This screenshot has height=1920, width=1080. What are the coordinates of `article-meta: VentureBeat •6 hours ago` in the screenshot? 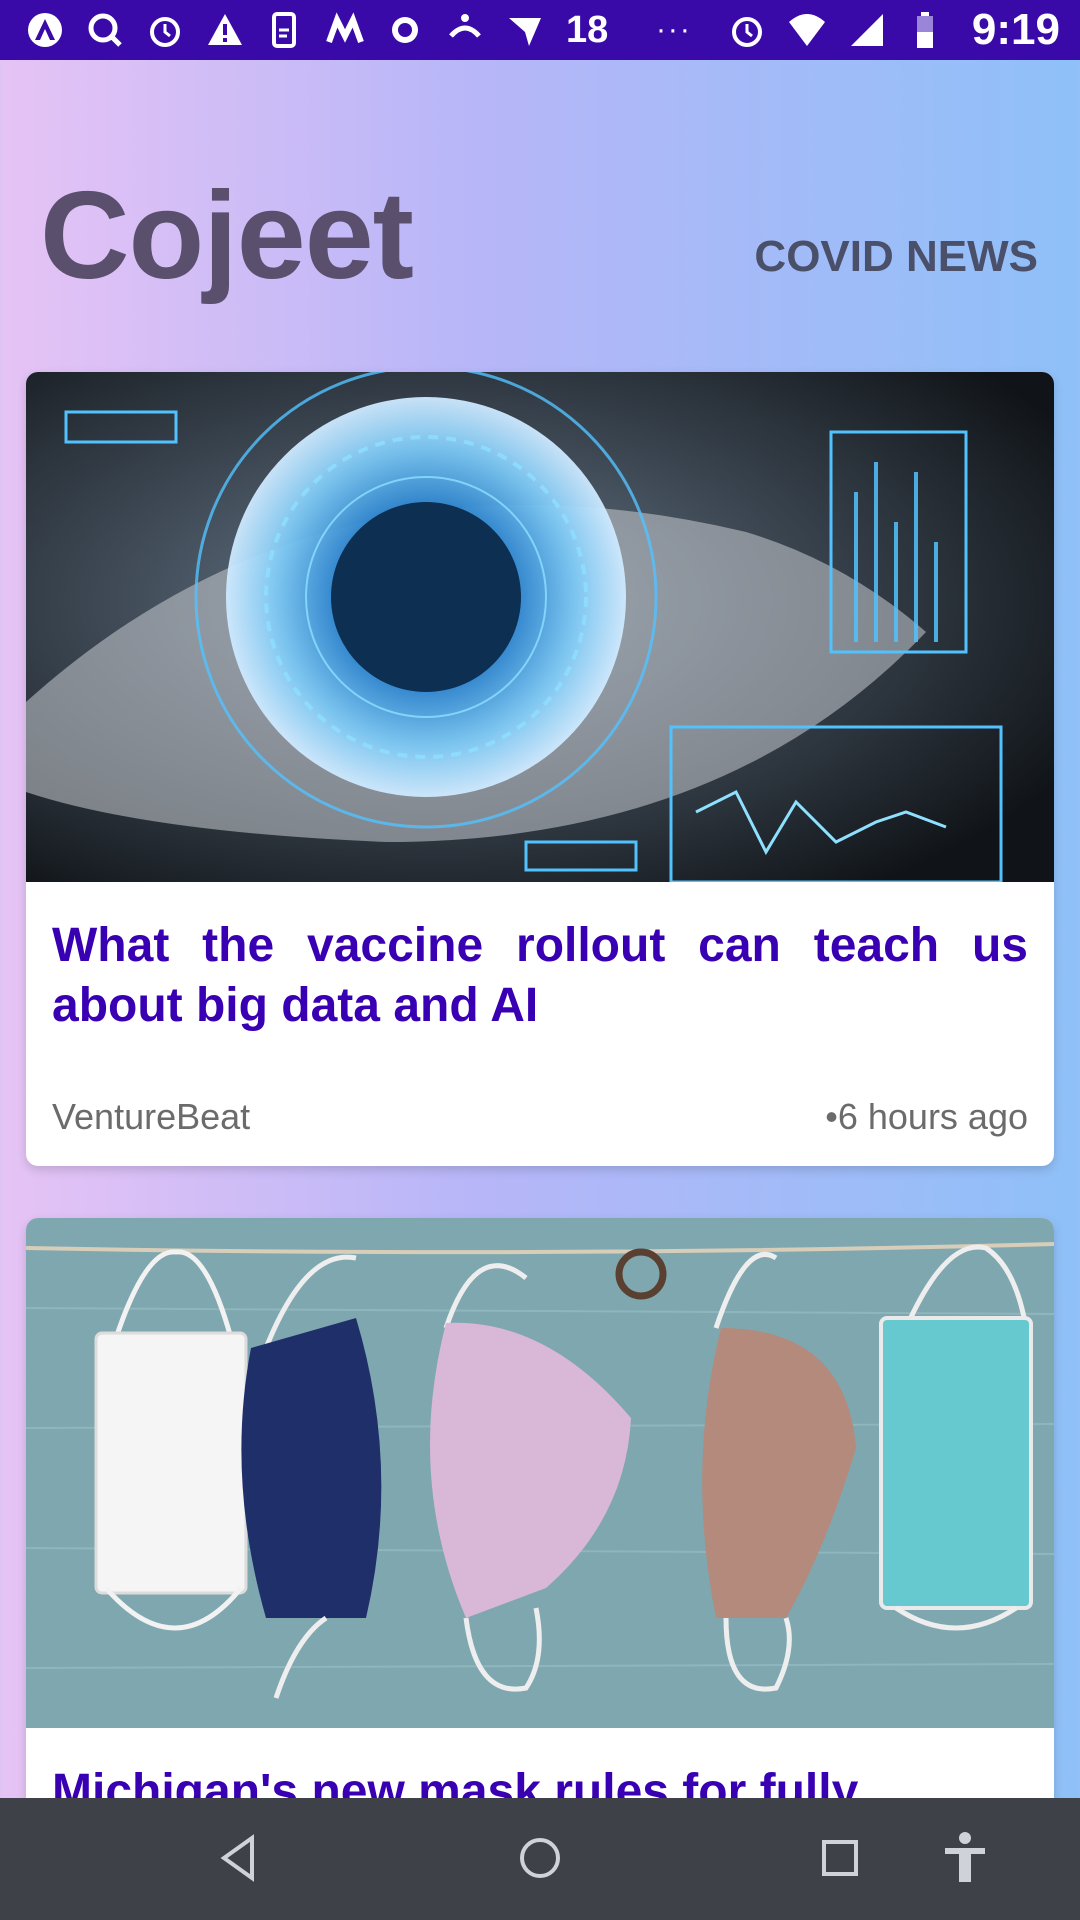 It's located at (540, 1117).